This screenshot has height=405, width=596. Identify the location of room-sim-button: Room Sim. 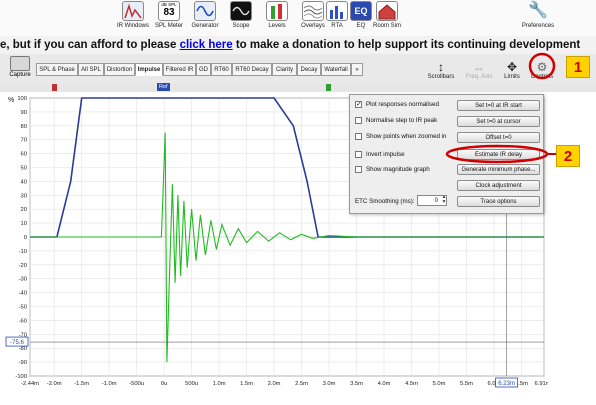
(387, 18).